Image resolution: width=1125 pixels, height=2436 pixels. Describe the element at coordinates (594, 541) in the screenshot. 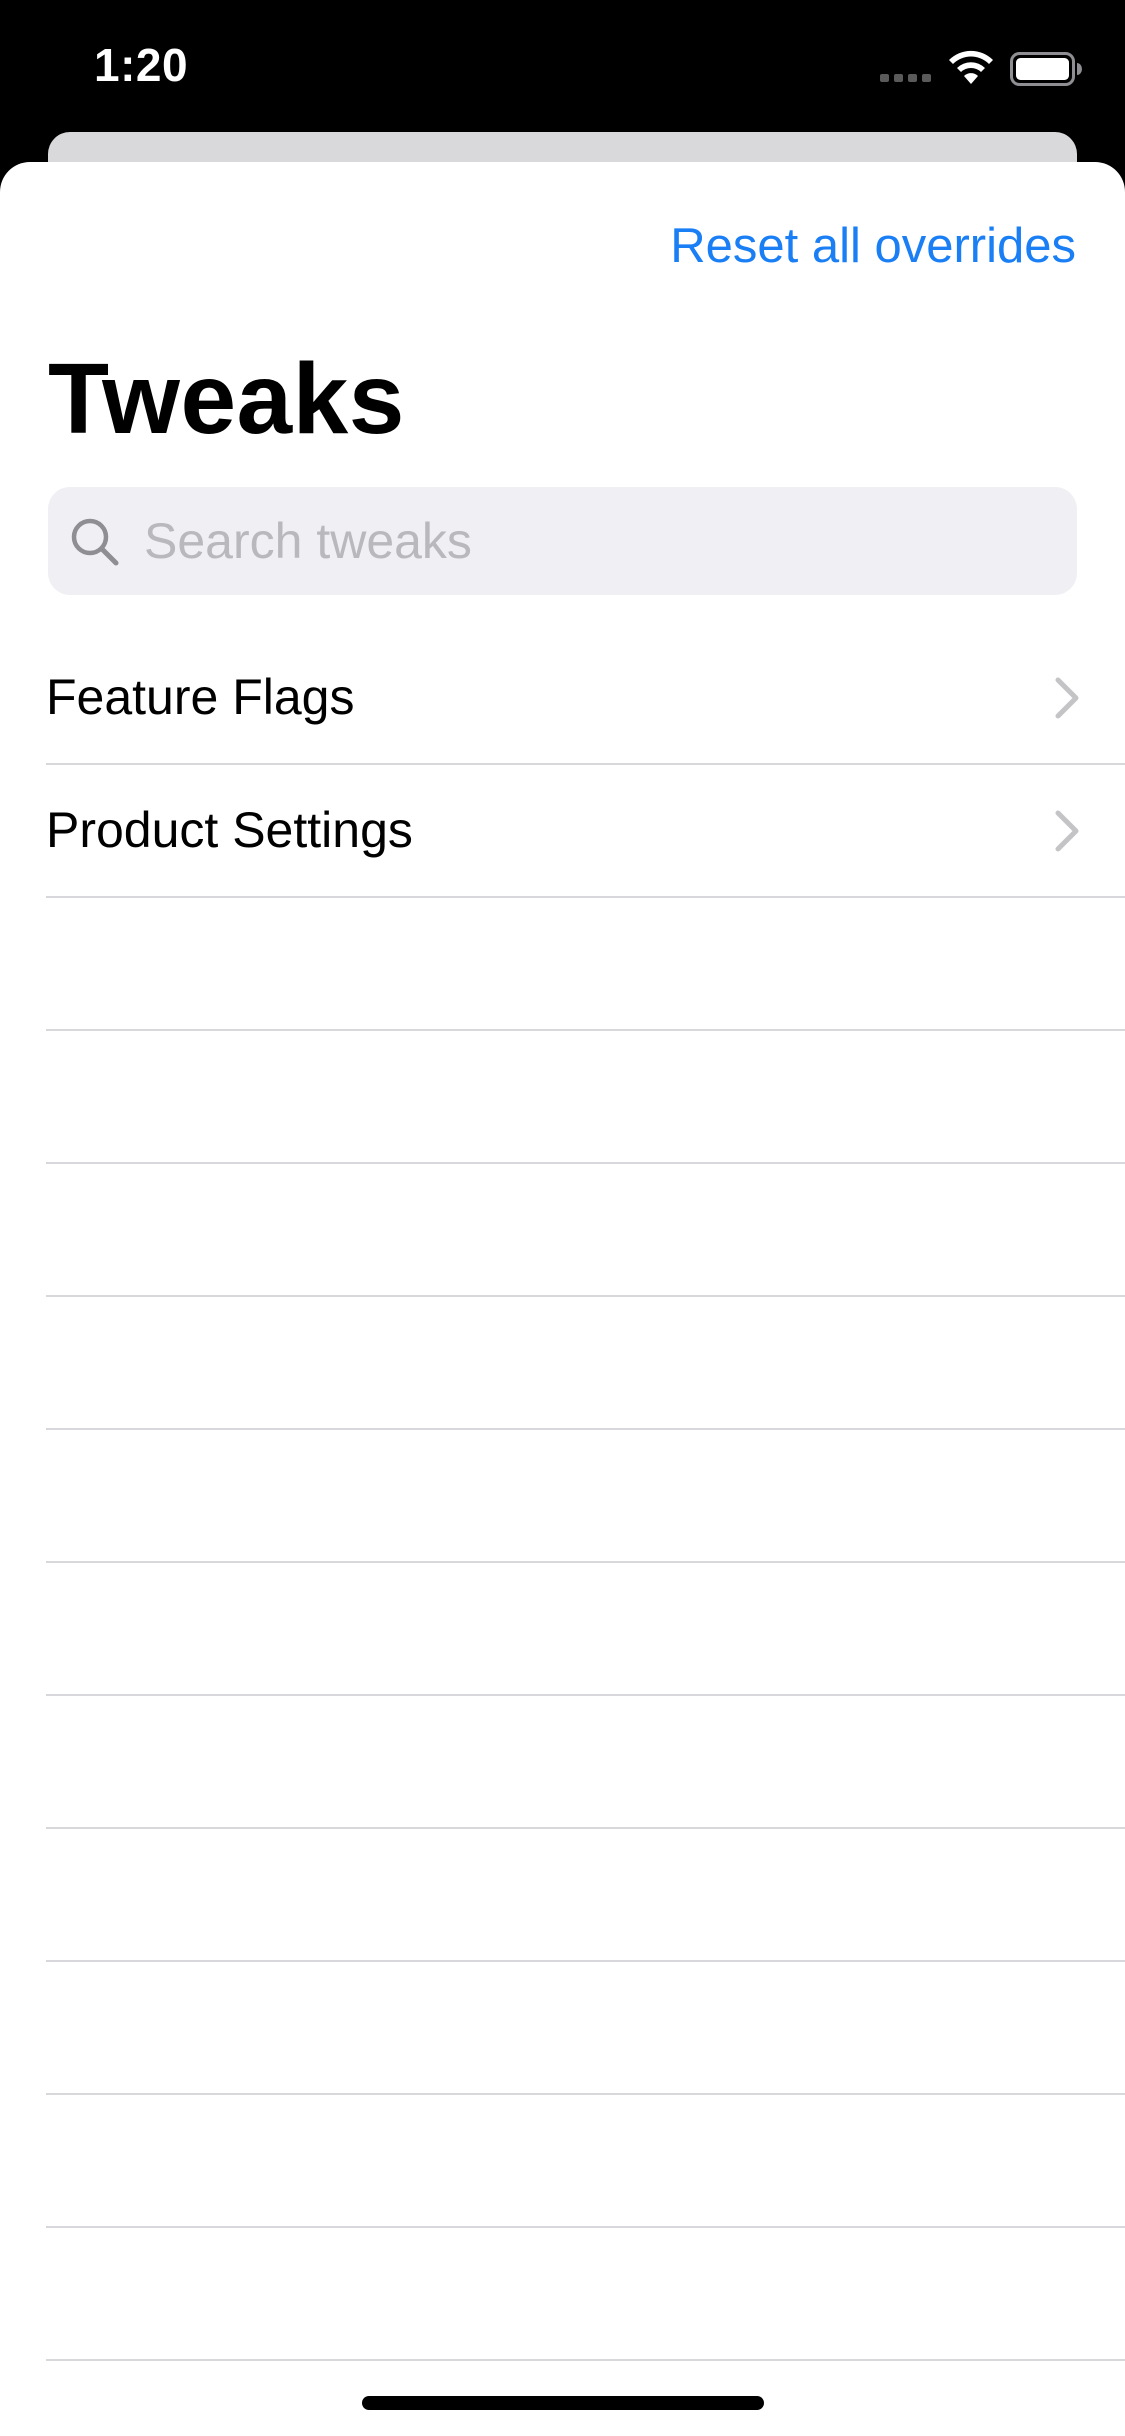

I see `search-input` at that location.